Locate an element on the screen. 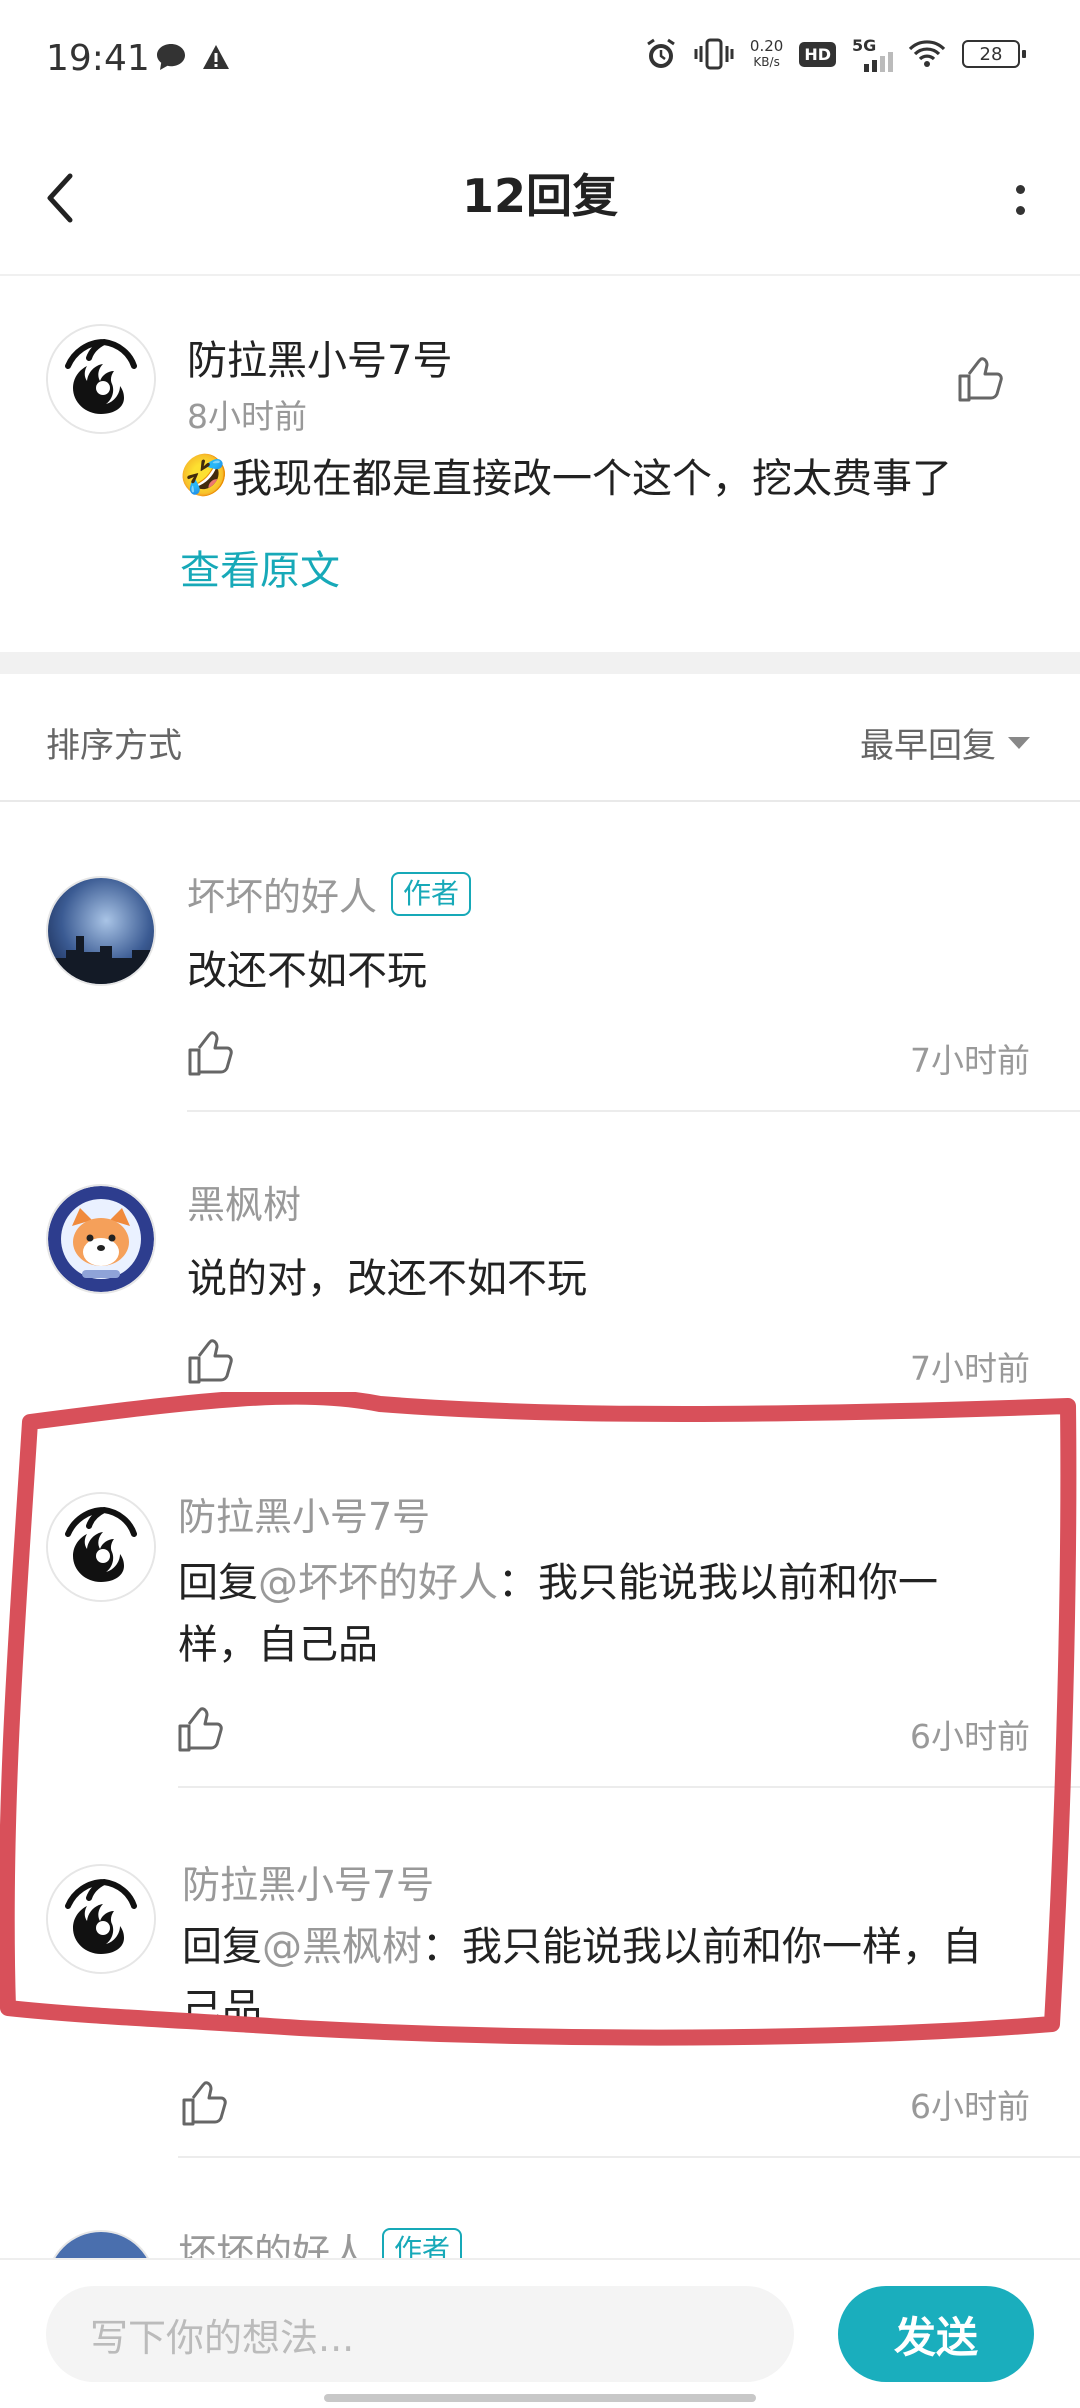  reply-item: 黑枫树 说的对，改还不如不玩 7小时前 is located at coordinates (540, 1257).